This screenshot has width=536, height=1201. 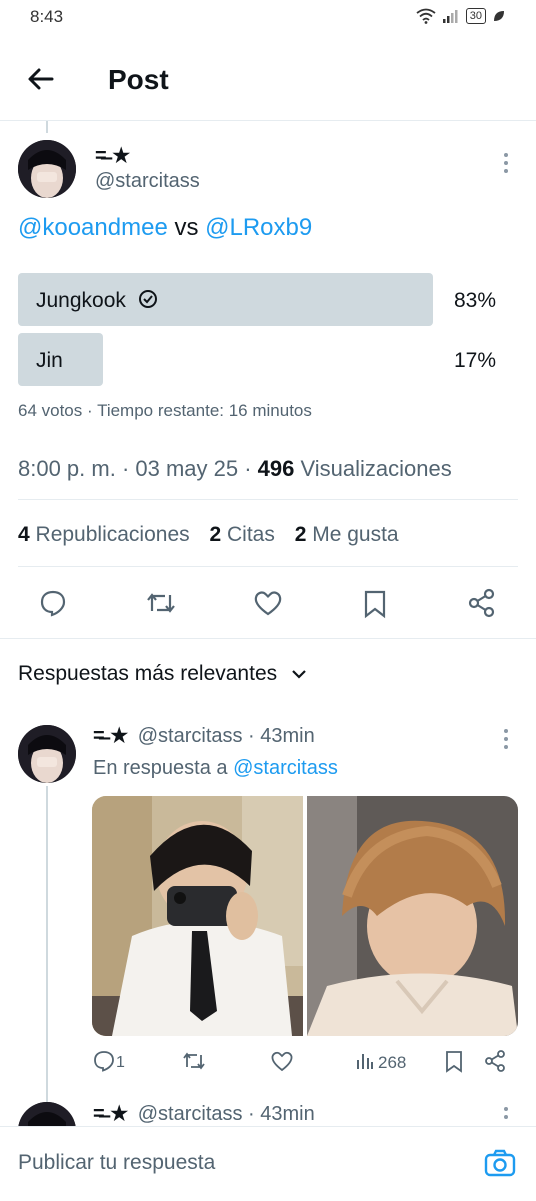 I want to click on likes-stat: 2 Me gusta, so click(x=347, y=534).